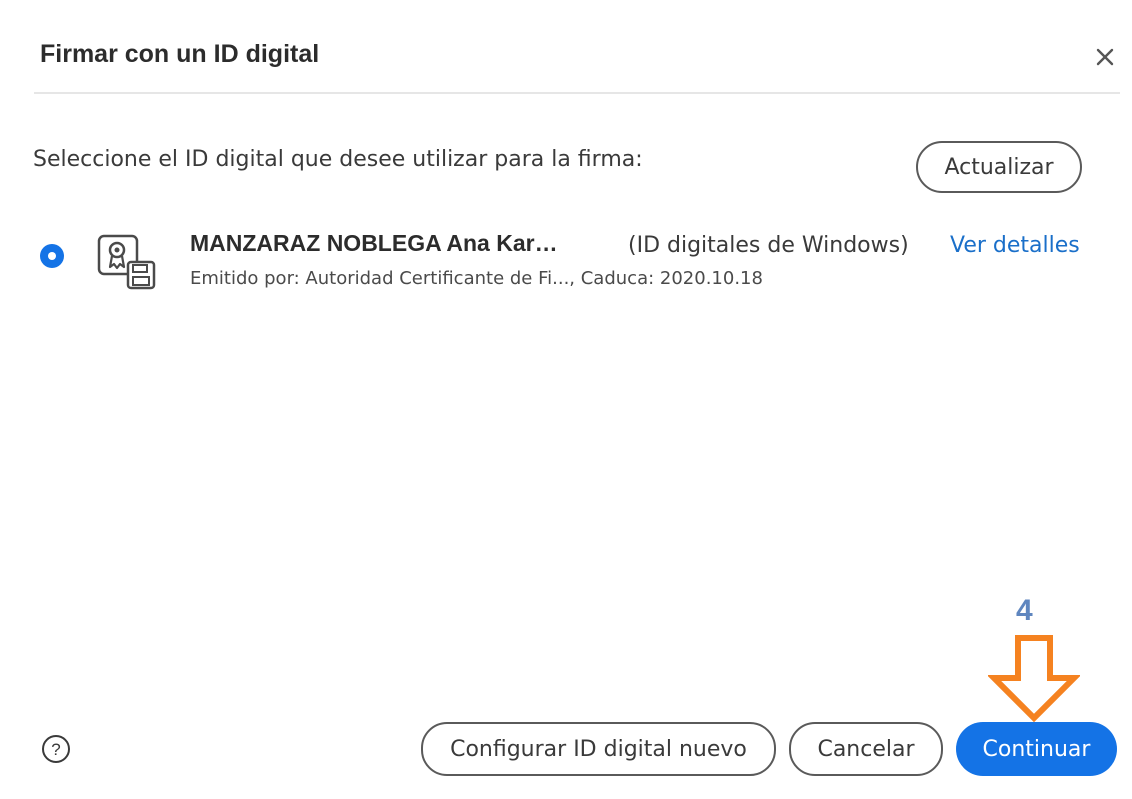 Image resolution: width=1132 pixels, height=799 pixels. Describe the element at coordinates (180, 54) in the screenshot. I see `dialog-title: Firmar con un ID digital` at that location.